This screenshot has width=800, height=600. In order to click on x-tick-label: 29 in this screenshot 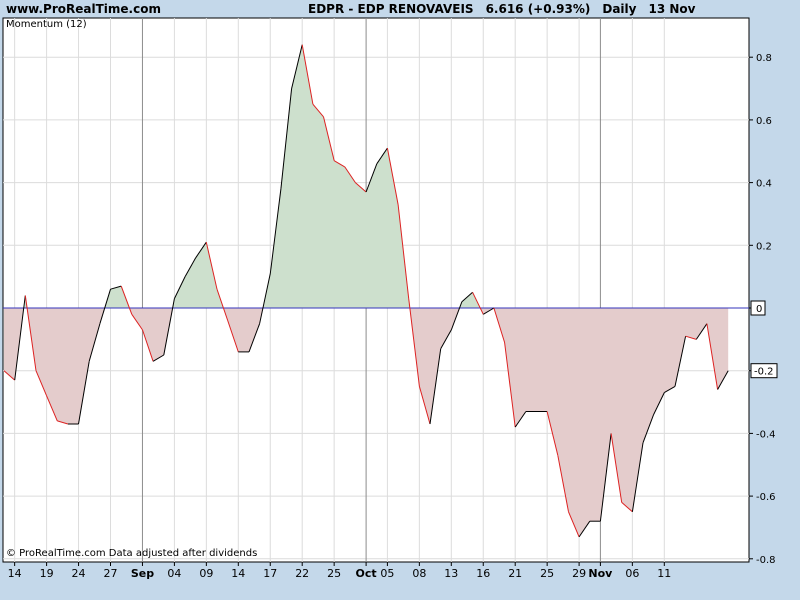, I will do `click(579, 573)`.